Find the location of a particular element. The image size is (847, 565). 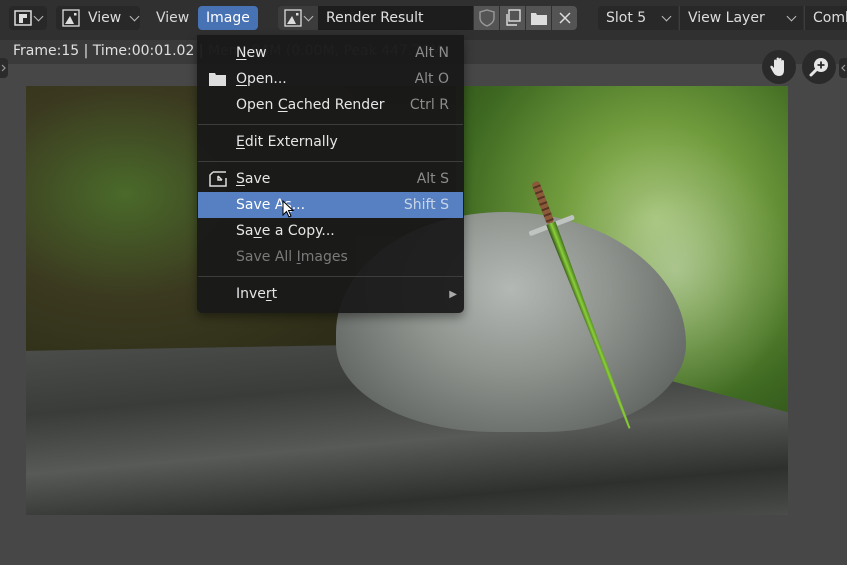

menu-item-invert: Invert ▶ is located at coordinates (330, 294).